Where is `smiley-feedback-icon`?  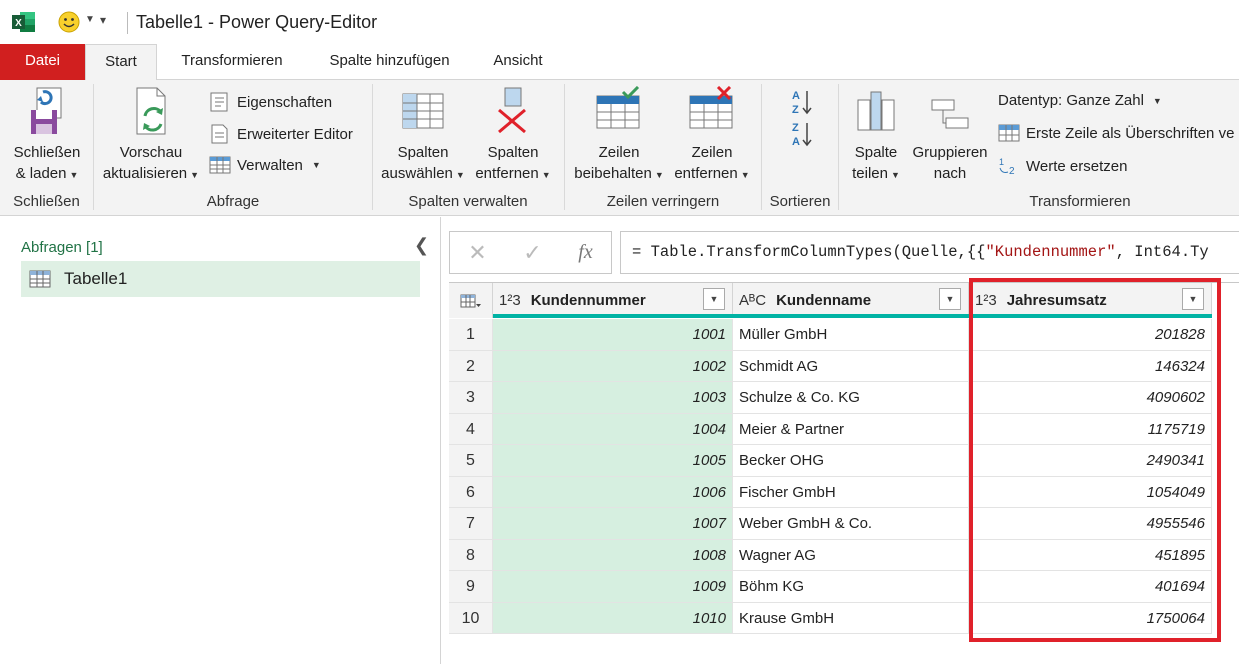 smiley-feedback-icon is located at coordinates (69, 22).